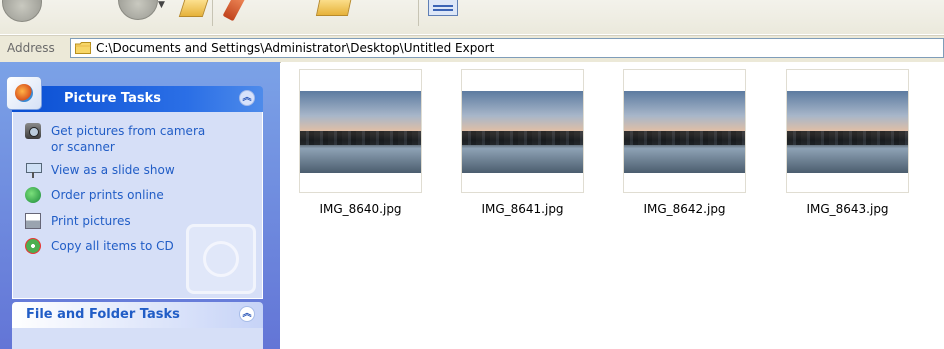  Describe the element at coordinates (136, 221) in the screenshot. I see `task-label: Print pictures` at that location.